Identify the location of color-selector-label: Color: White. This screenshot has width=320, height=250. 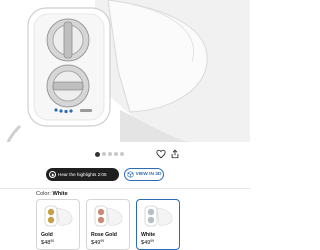
(52, 194).